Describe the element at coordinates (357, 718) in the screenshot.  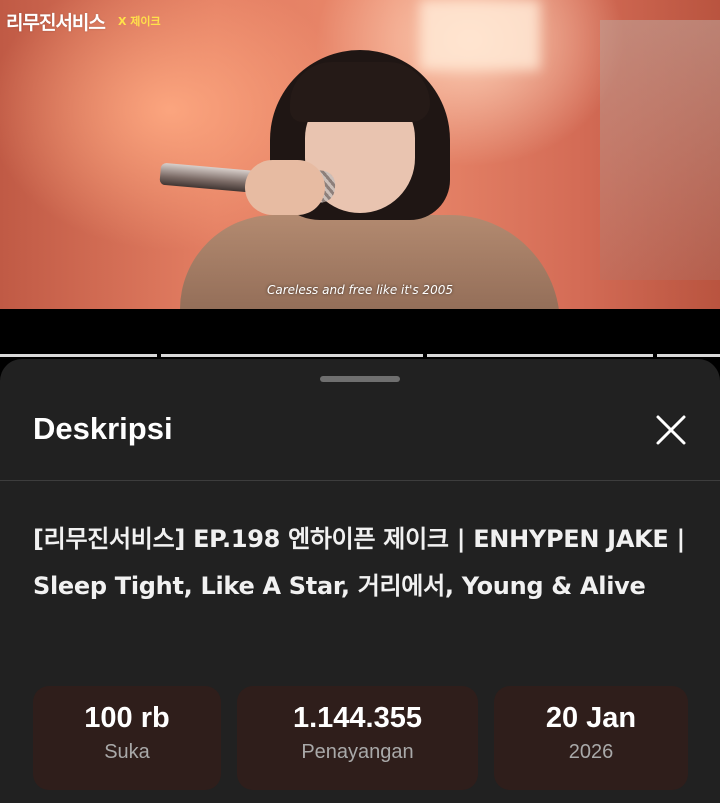
I see `views-value: 1.144.355` at that location.